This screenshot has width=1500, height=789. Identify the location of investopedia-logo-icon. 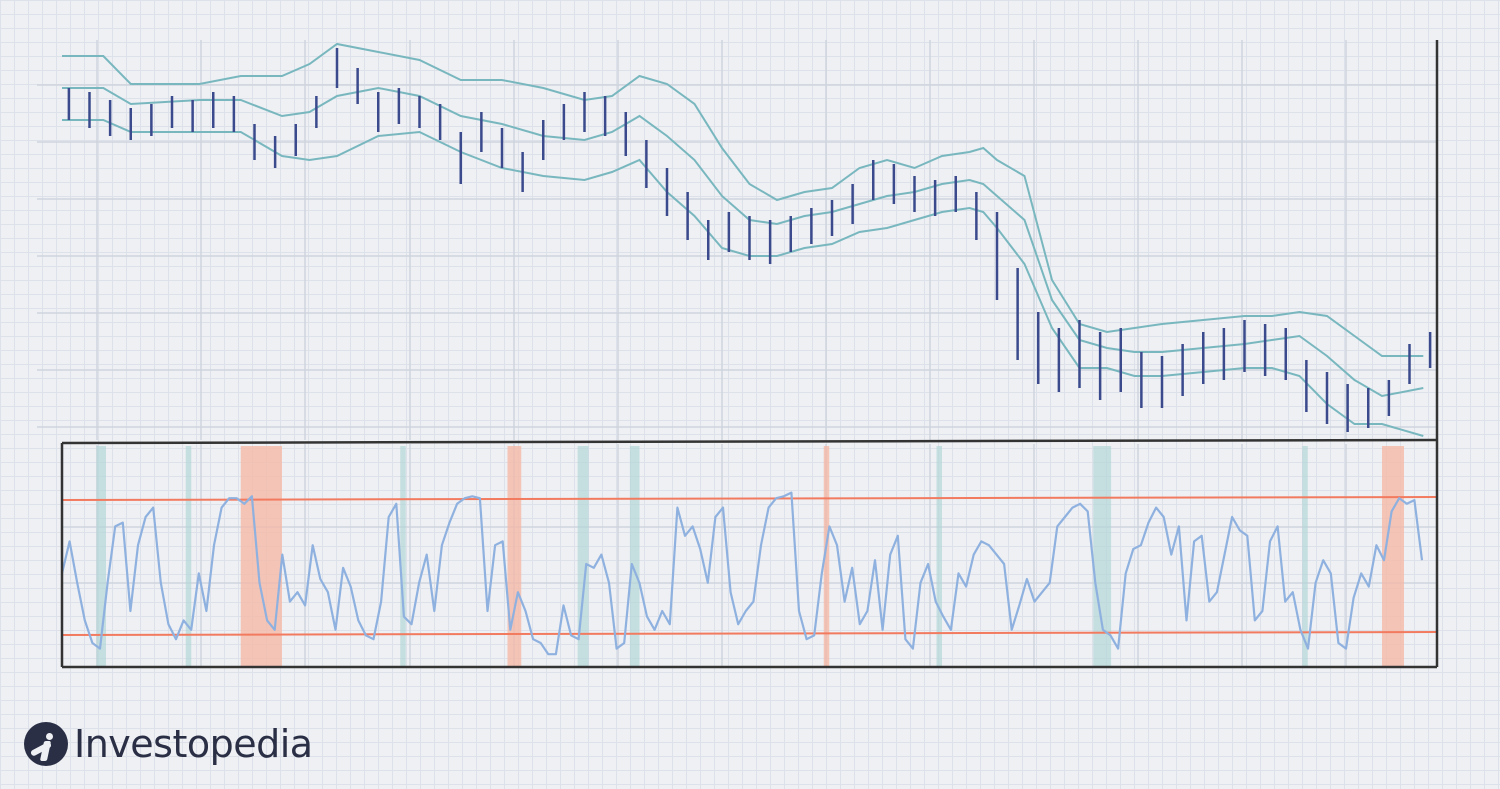
(46, 744).